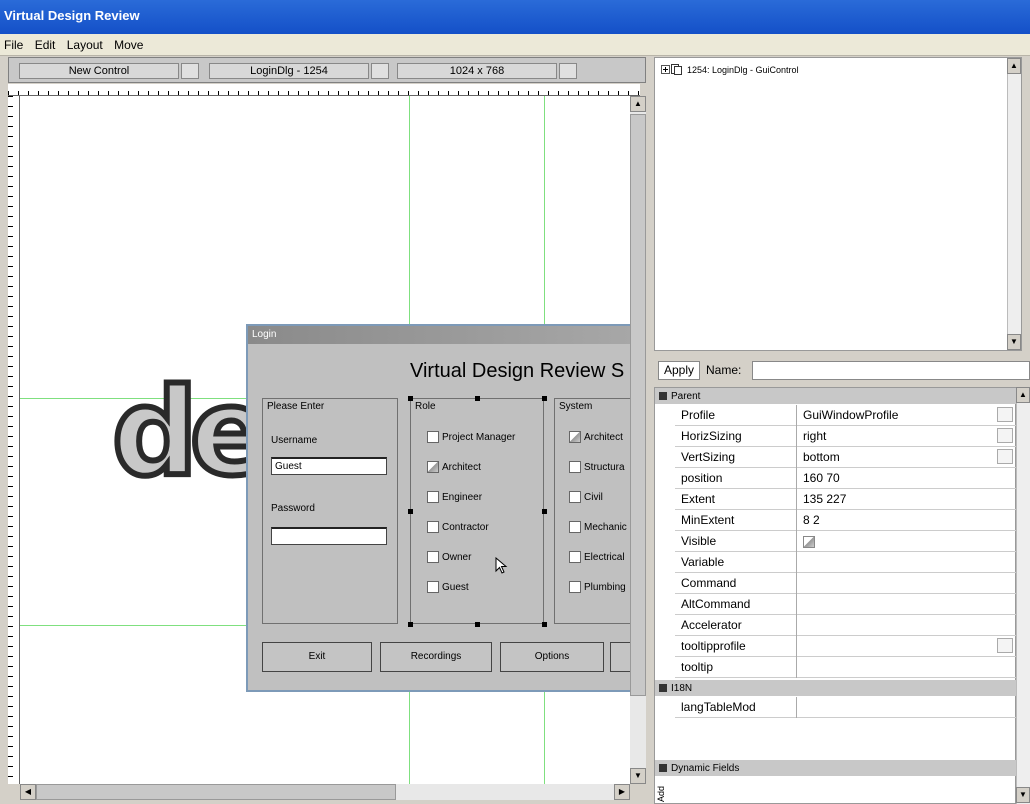  What do you see at coordinates (598, 527) in the screenshot?
I see `system-mechanical-checkbox: Mechanic` at bounding box center [598, 527].